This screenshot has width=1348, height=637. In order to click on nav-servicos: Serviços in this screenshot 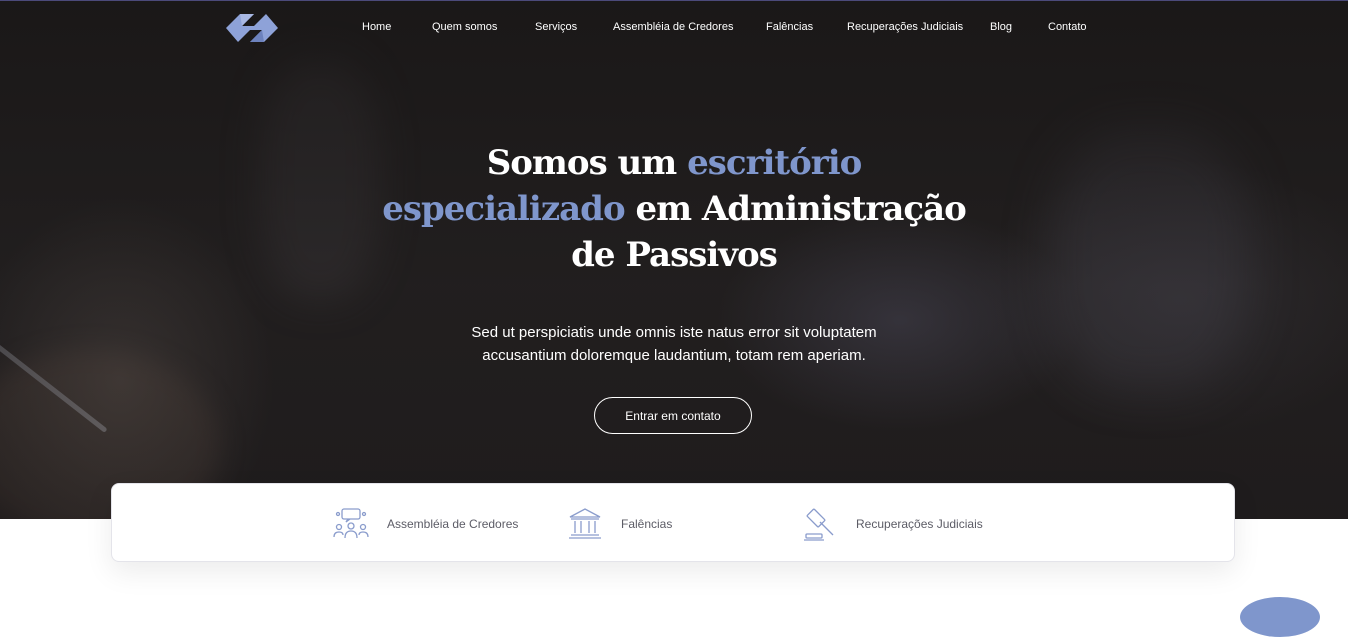, I will do `click(556, 27)`.